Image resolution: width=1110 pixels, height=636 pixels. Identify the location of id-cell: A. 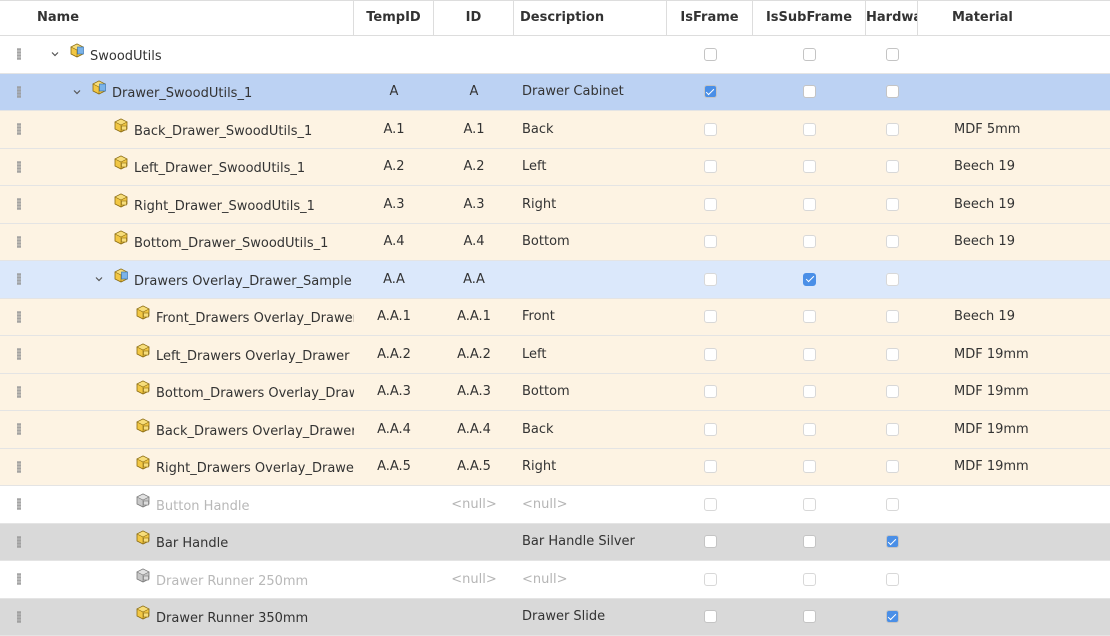
(474, 92).